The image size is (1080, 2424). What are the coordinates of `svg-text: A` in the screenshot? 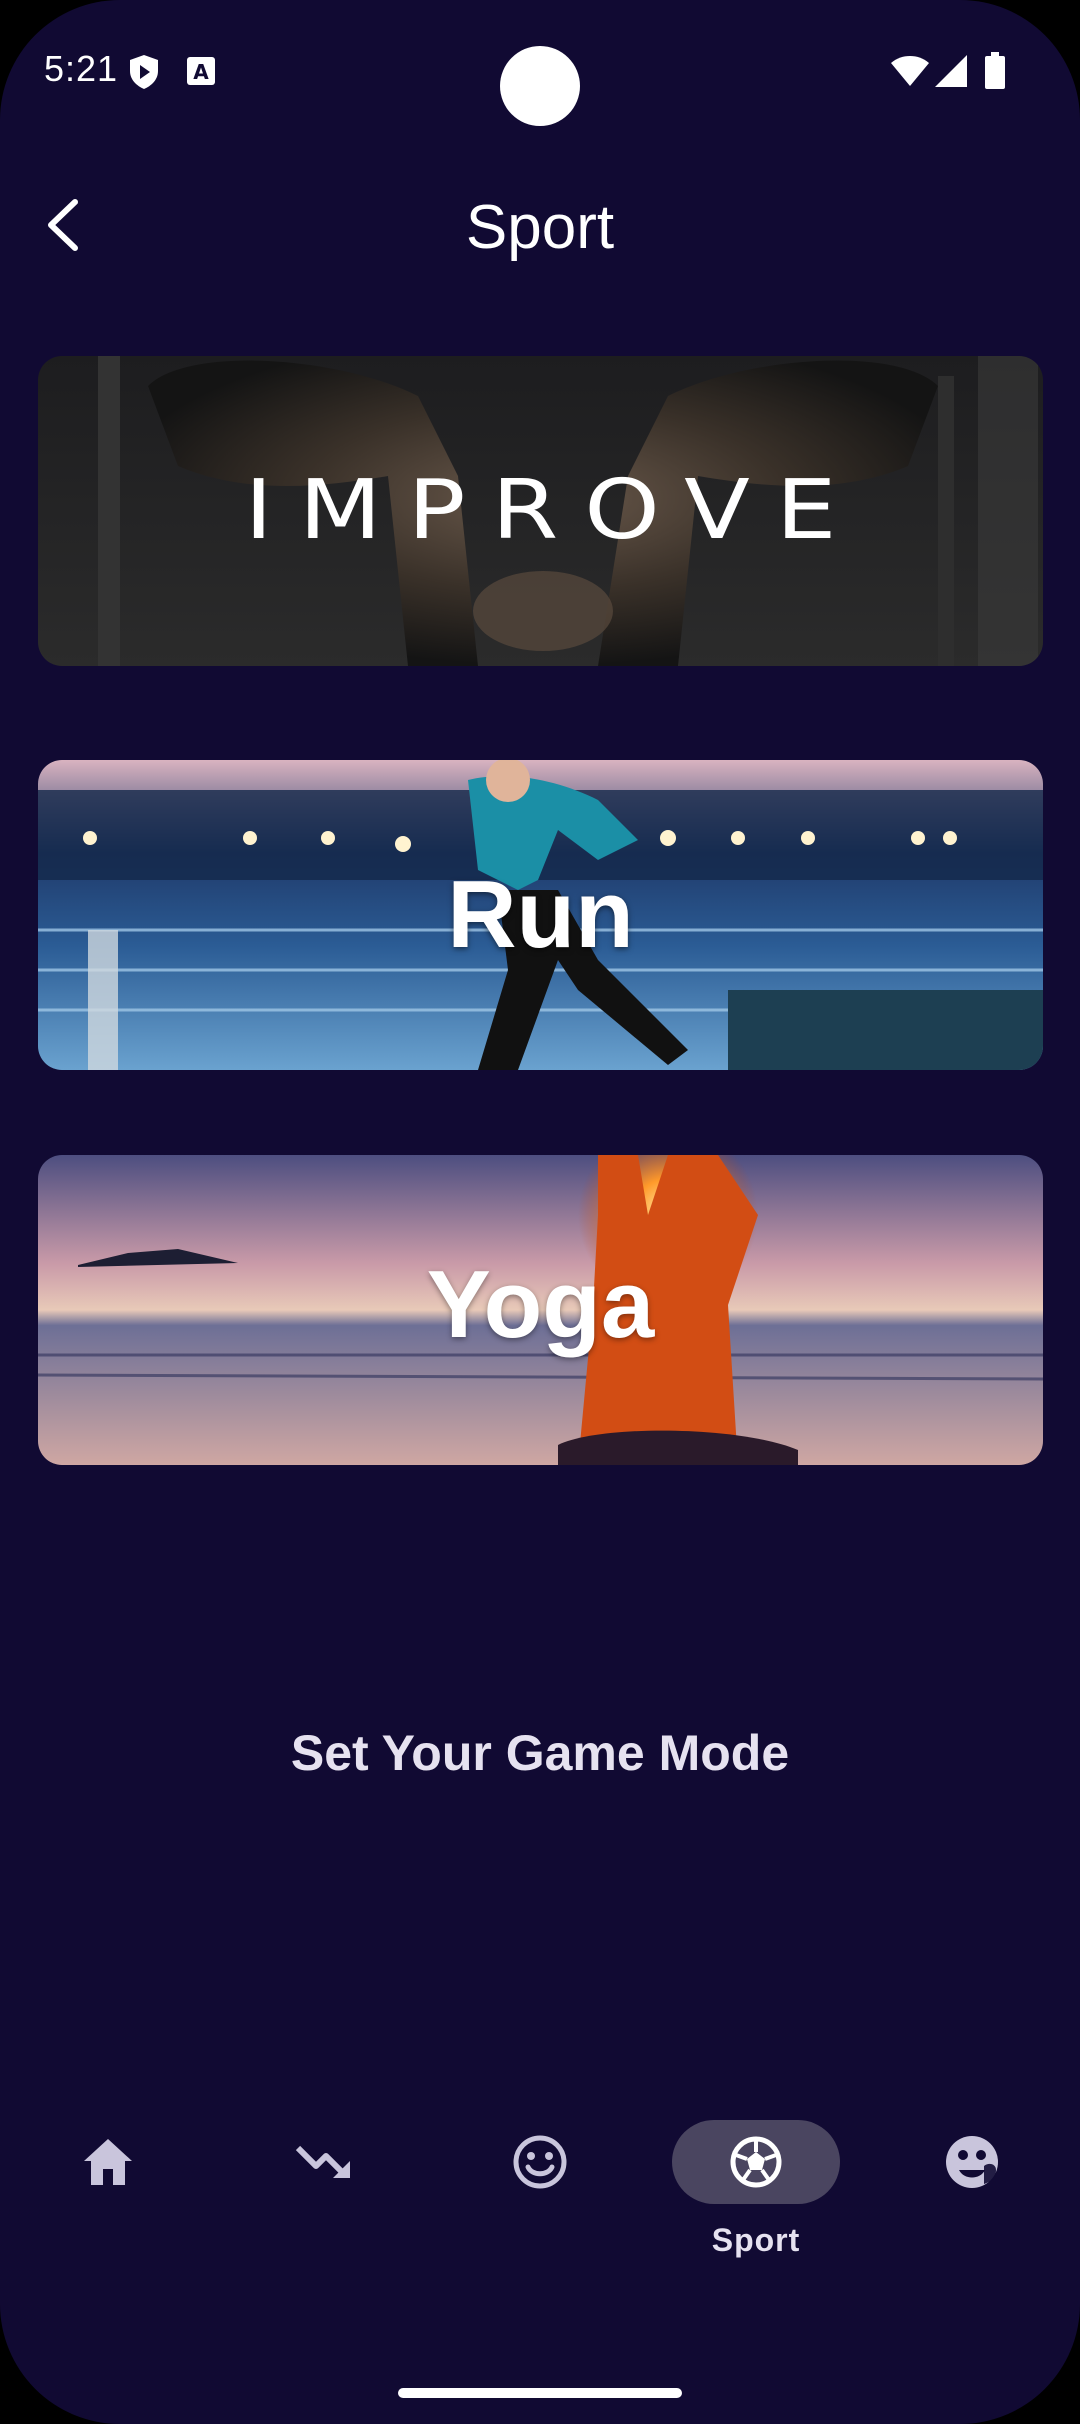 It's located at (201, 72).